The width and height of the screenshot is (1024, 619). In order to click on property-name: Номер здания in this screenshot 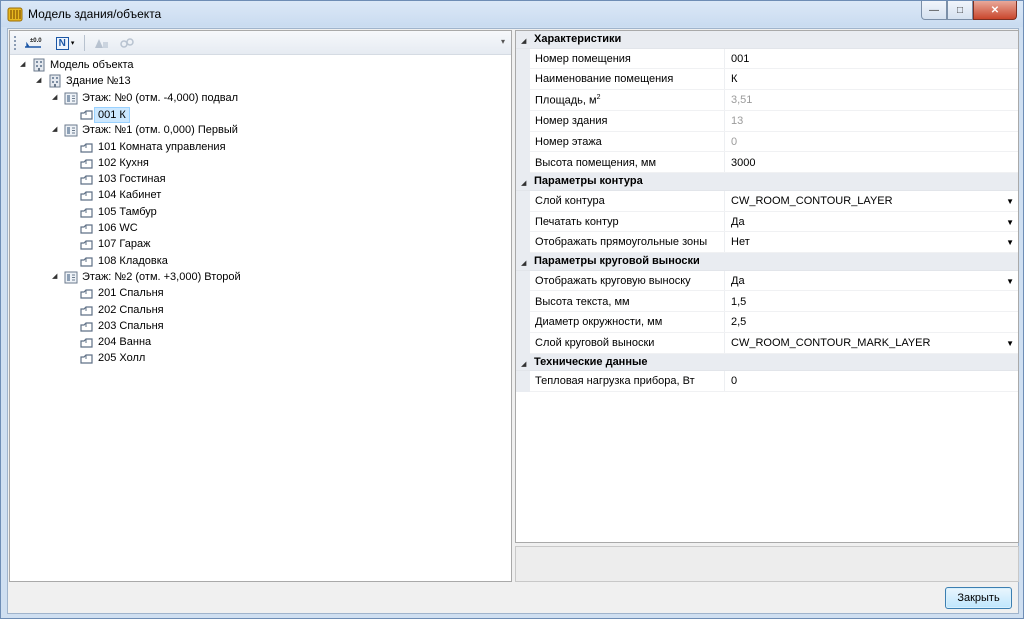, I will do `click(571, 121)`.